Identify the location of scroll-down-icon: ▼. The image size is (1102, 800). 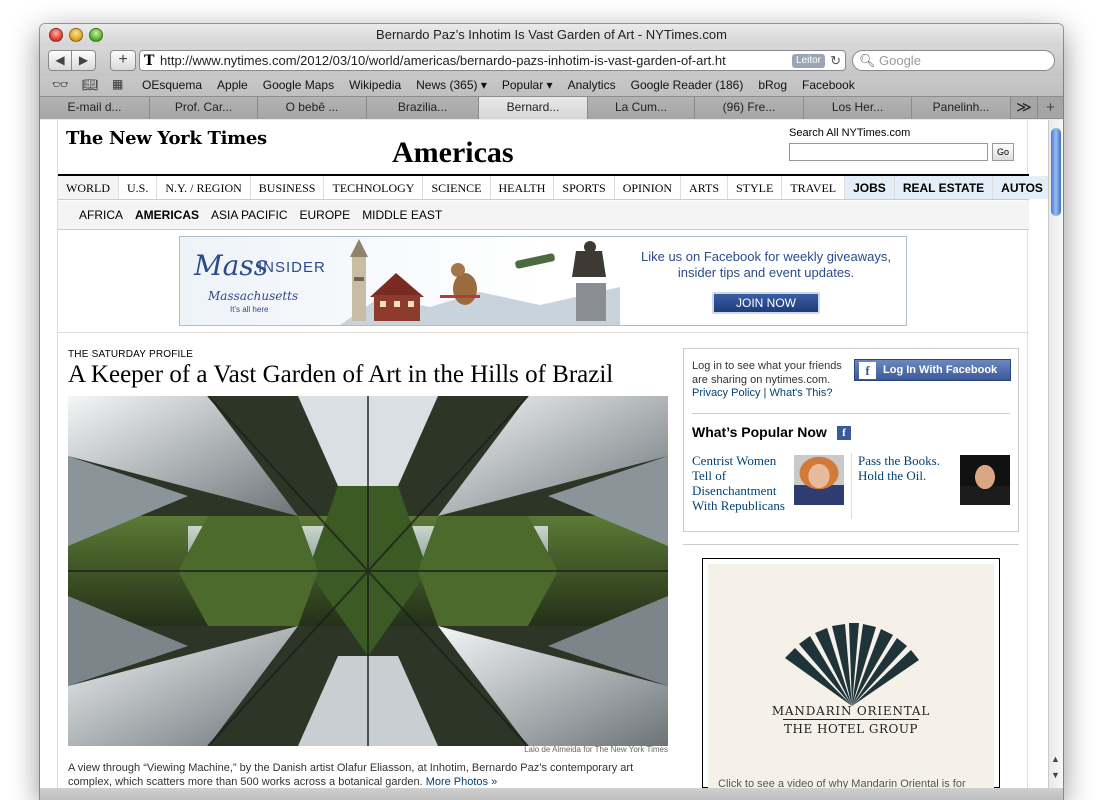
(1055, 775).